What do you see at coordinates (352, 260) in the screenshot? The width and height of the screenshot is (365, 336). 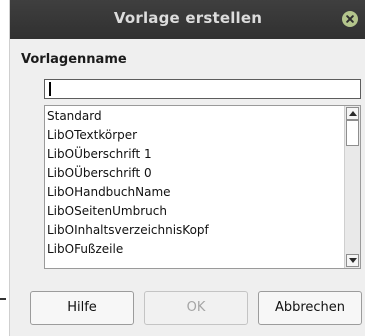 I see `scroll-down-icon` at bounding box center [352, 260].